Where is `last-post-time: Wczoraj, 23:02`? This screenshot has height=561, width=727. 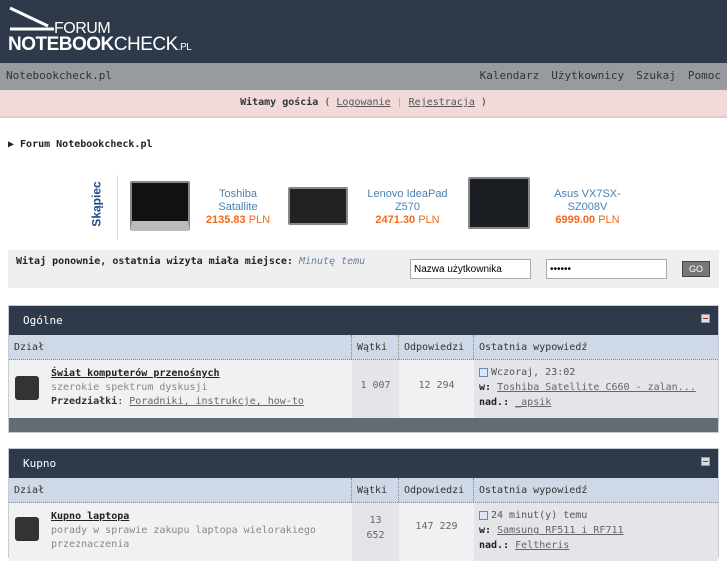
last-post-time: Wczoraj, 23:02 is located at coordinates (533, 372).